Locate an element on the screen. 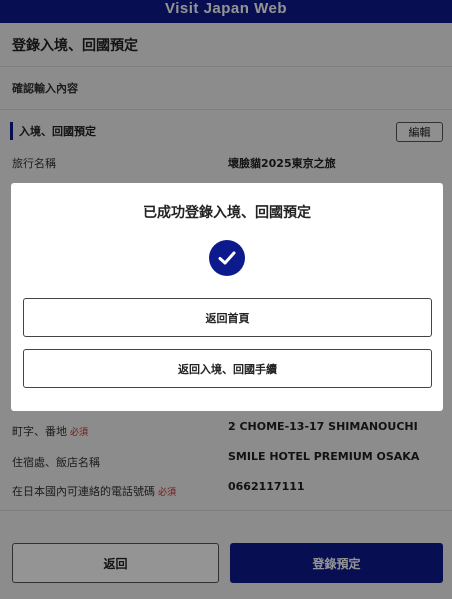 This screenshot has width=452, height=599. checkmark-icon is located at coordinates (227, 258).